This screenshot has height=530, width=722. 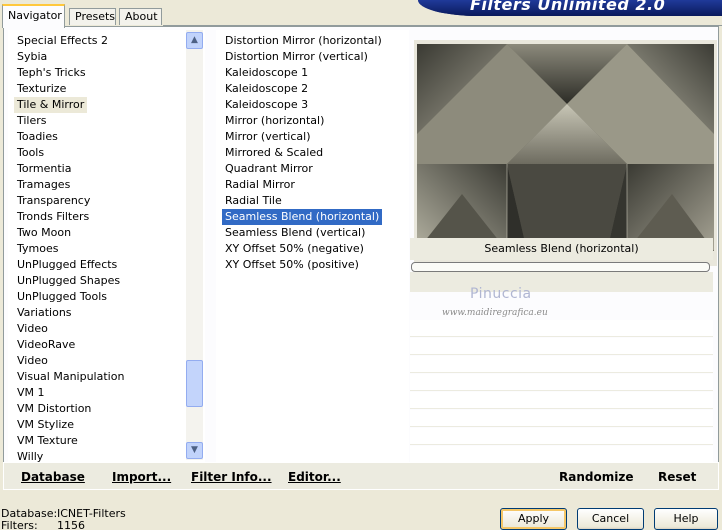 What do you see at coordinates (41, 89) in the screenshot?
I see `category-item: Texturize` at bounding box center [41, 89].